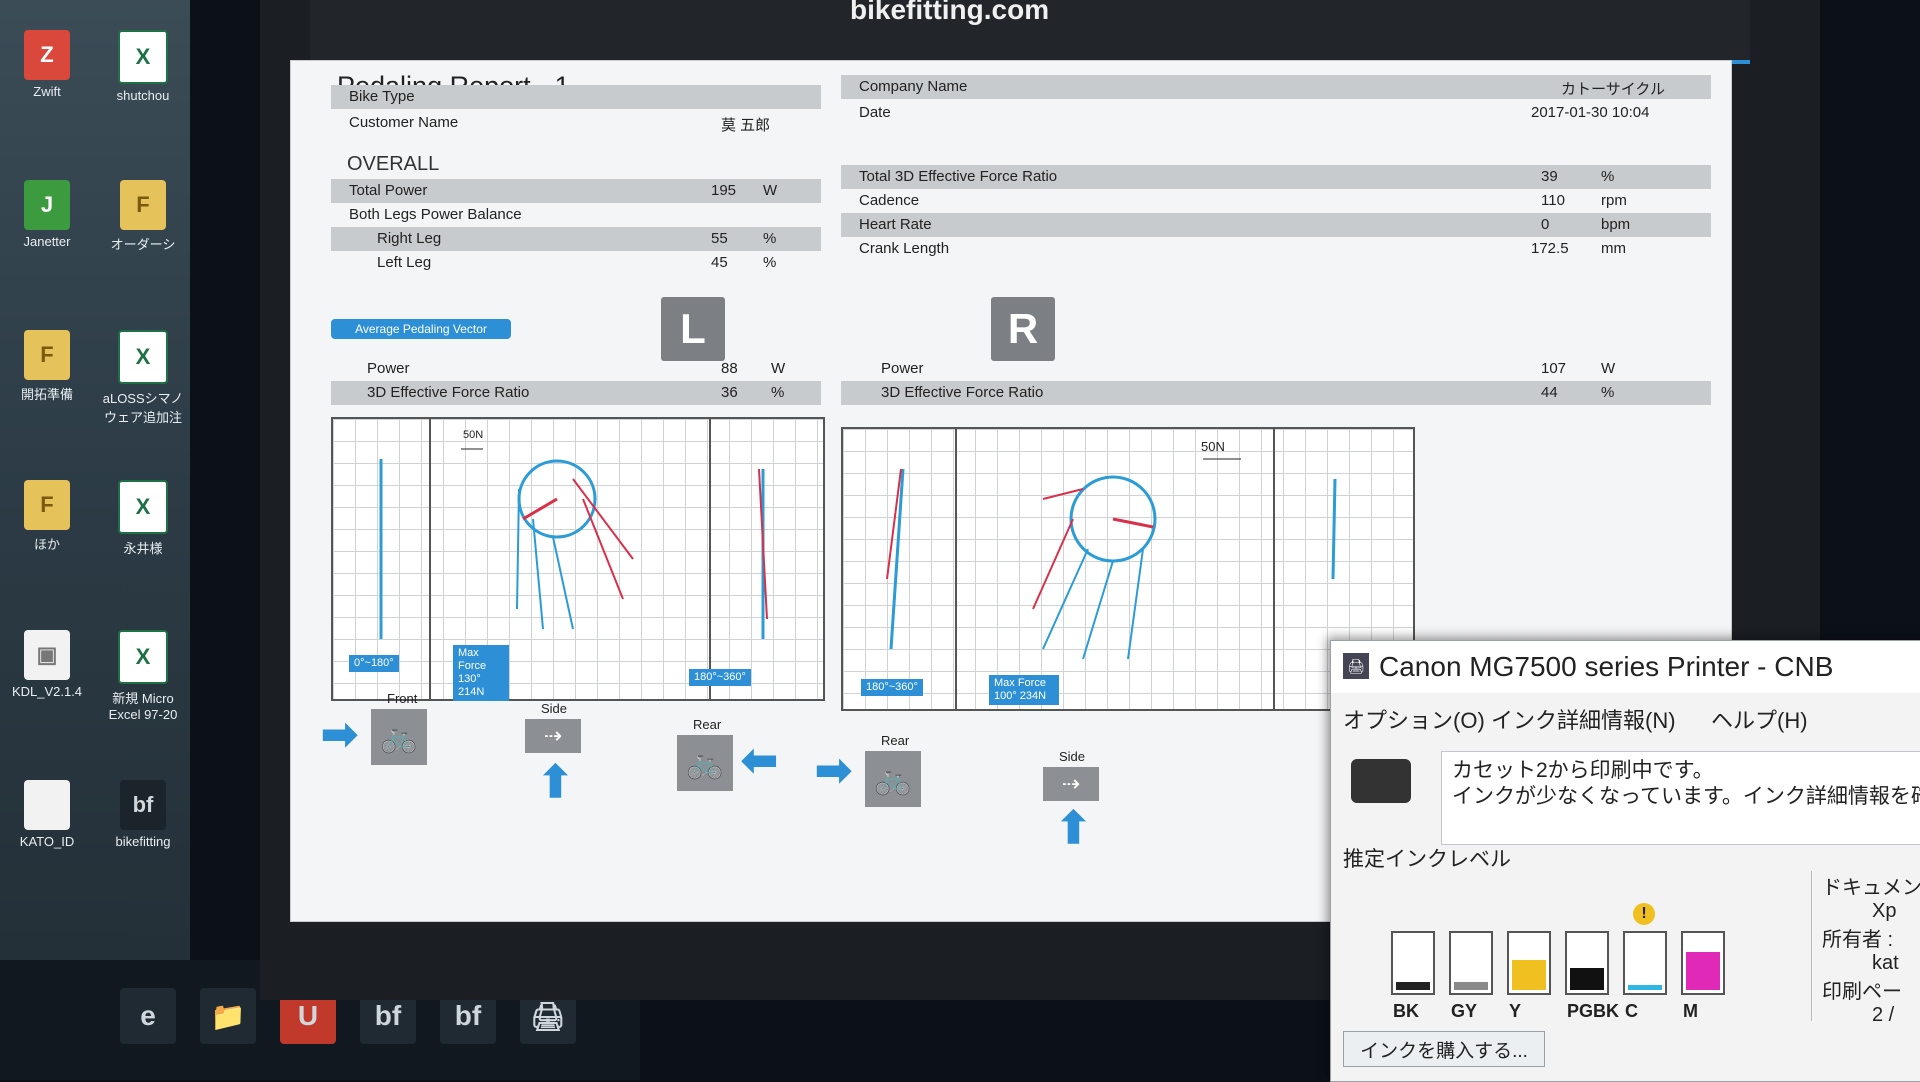 This screenshot has height=1082, width=1920. Describe the element at coordinates (538, 574) in the screenshot. I see `left-side-vector-c` at that location.